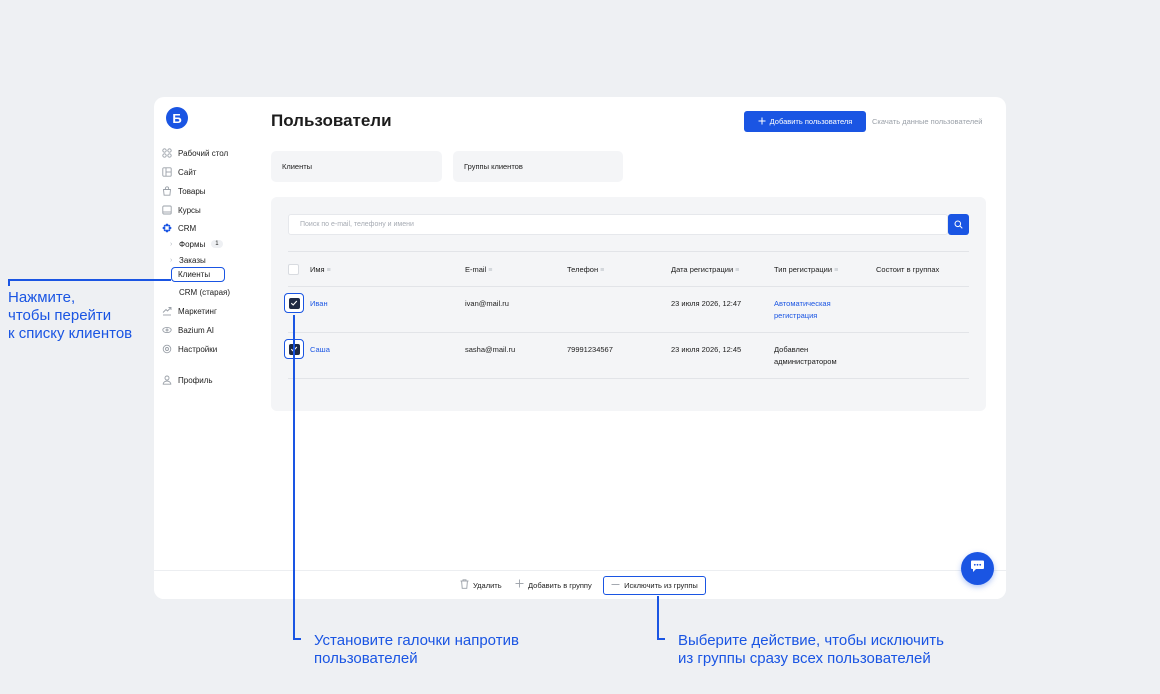  Describe the element at coordinates (615, 585) in the screenshot. I see `minus-icon` at that location.